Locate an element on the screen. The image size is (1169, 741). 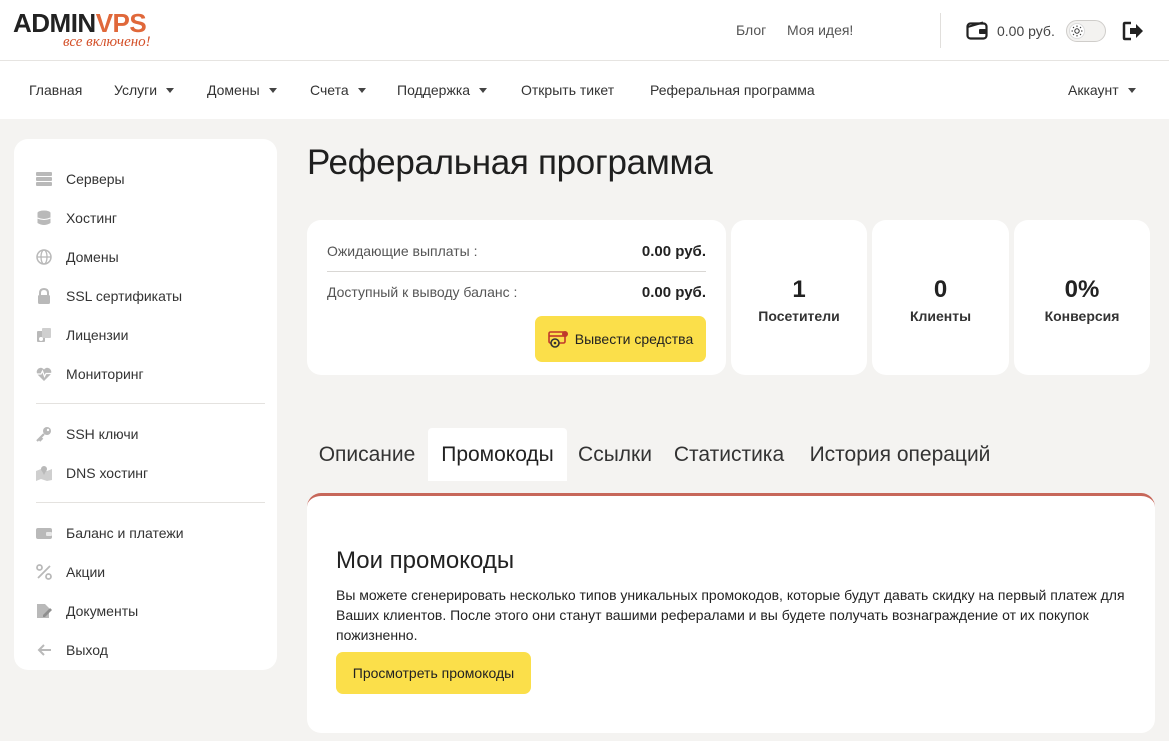
sidebar-item-logout: Выход is located at coordinates (151, 650).